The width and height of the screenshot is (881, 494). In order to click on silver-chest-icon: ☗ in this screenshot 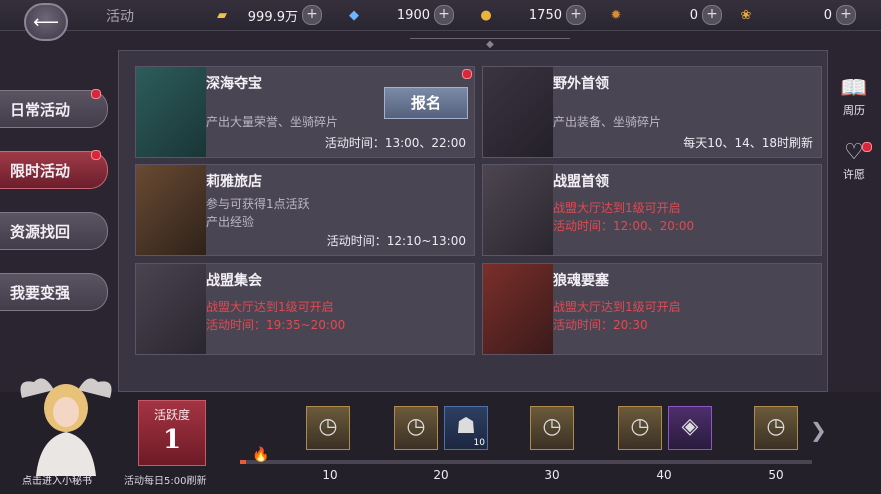, I will do `click(466, 426)`.